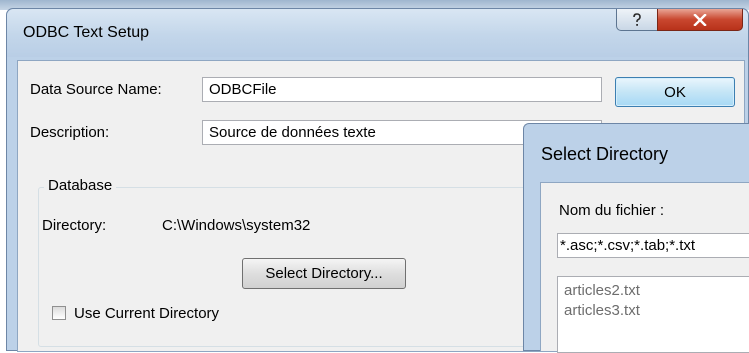  I want to click on file-list-item: articles2.txt, so click(654, 291).